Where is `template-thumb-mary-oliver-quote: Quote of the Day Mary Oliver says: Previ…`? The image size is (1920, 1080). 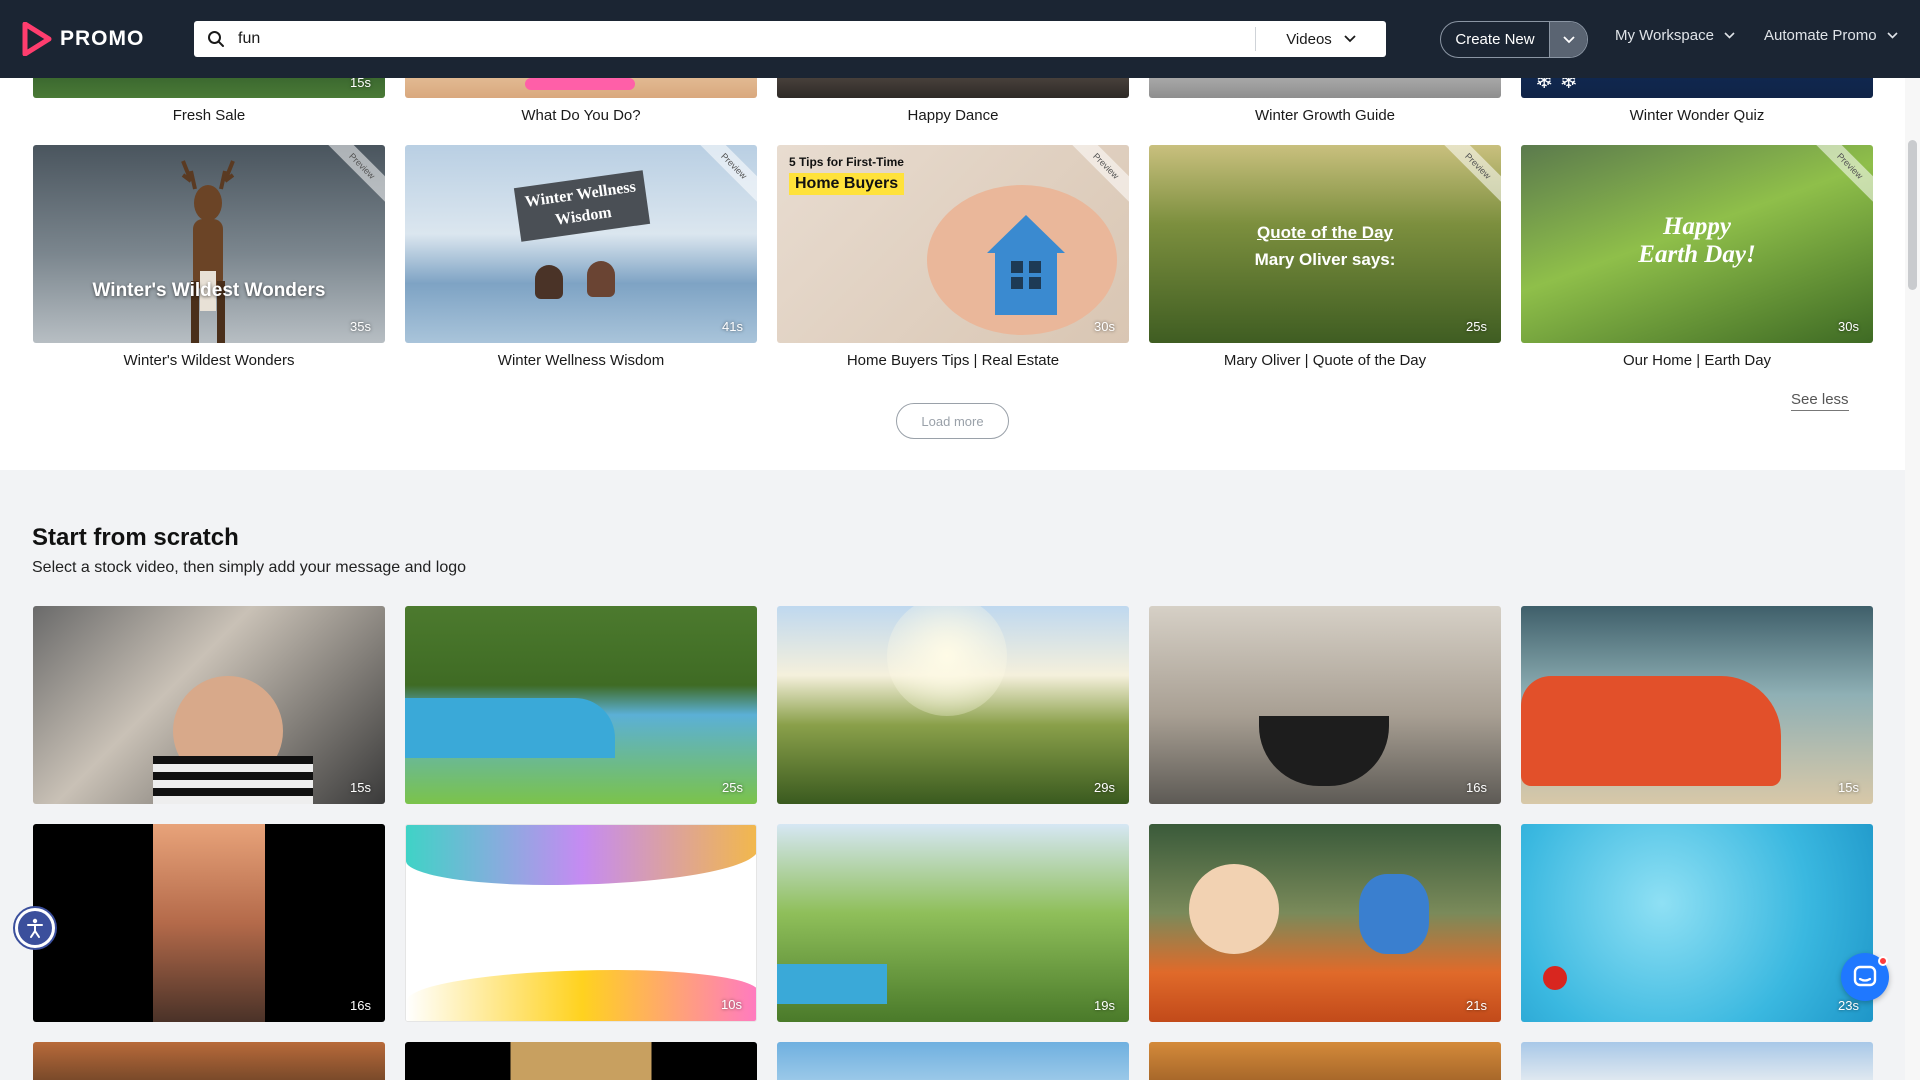 template-thumb-mary-oliver-quote: Quote of the Day Mary Oliver says: Previ… is located at coordinates (1325, 244).